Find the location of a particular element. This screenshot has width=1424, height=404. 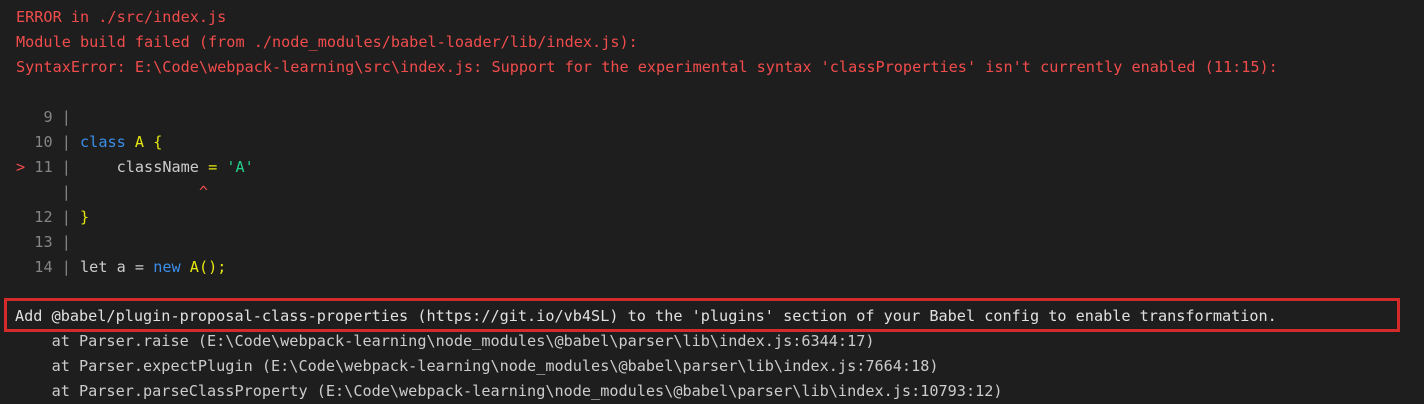

code-line-12: 12 | } is located at coordinates (62, 217).